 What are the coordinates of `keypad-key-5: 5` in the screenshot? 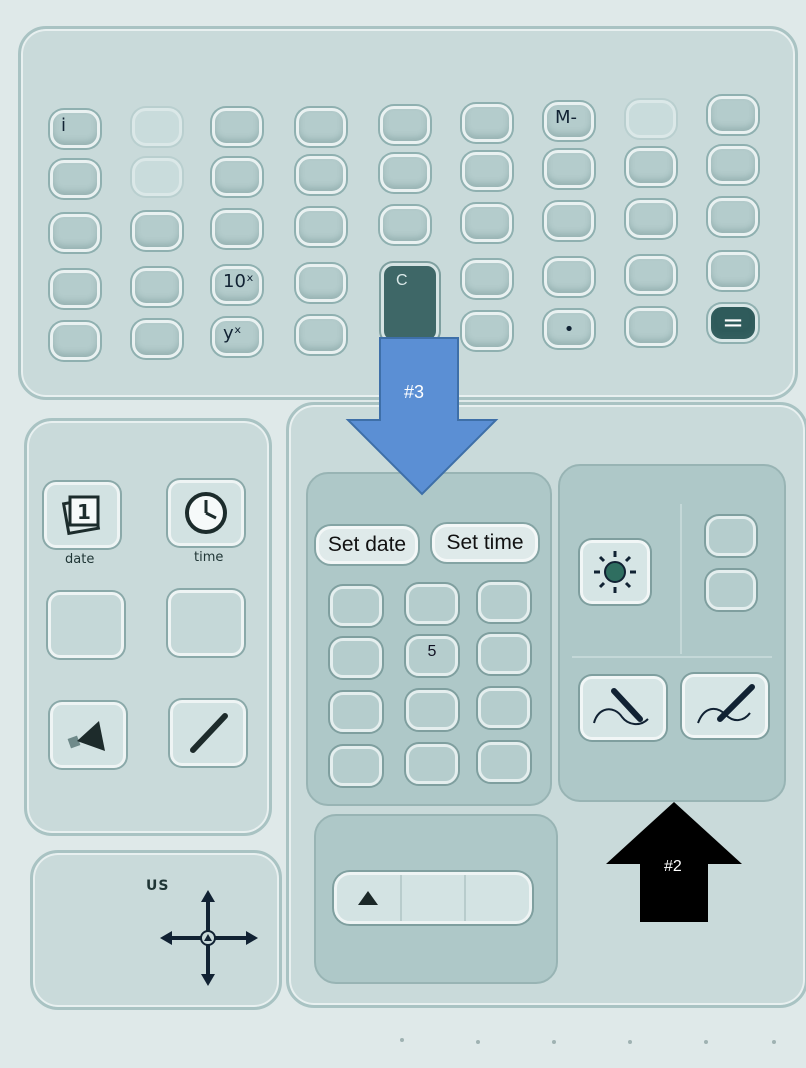 It's located at (432, 656).